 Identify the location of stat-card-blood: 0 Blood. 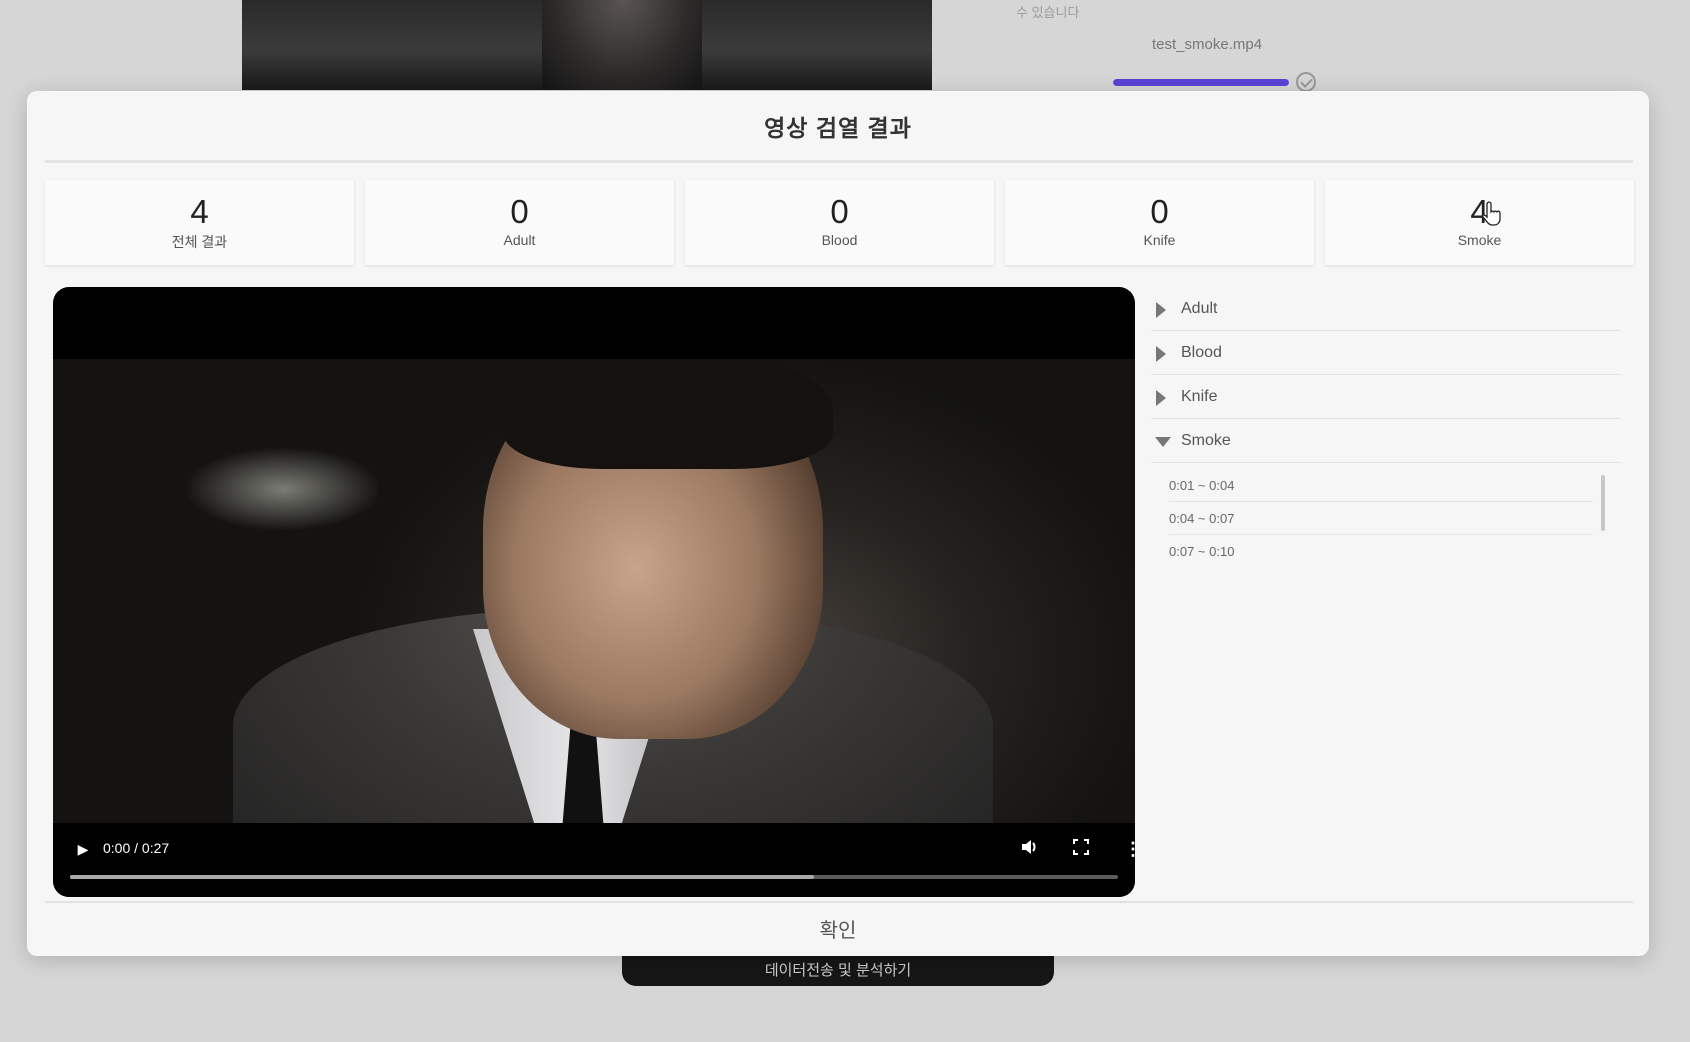
(839, 222).